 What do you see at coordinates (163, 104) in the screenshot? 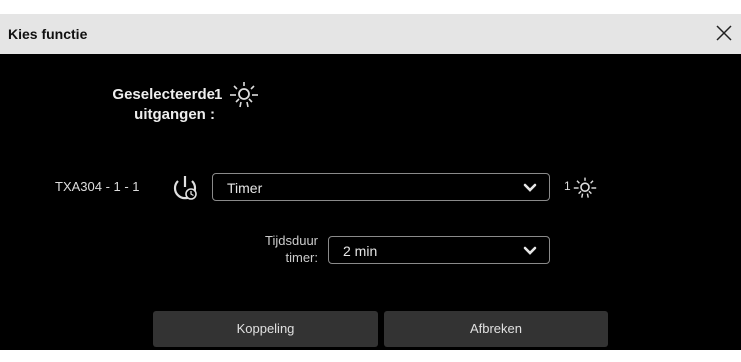
I see `selected-outputs-label: Geselecteerde uitgangen :` at bounding box center [163, 104].